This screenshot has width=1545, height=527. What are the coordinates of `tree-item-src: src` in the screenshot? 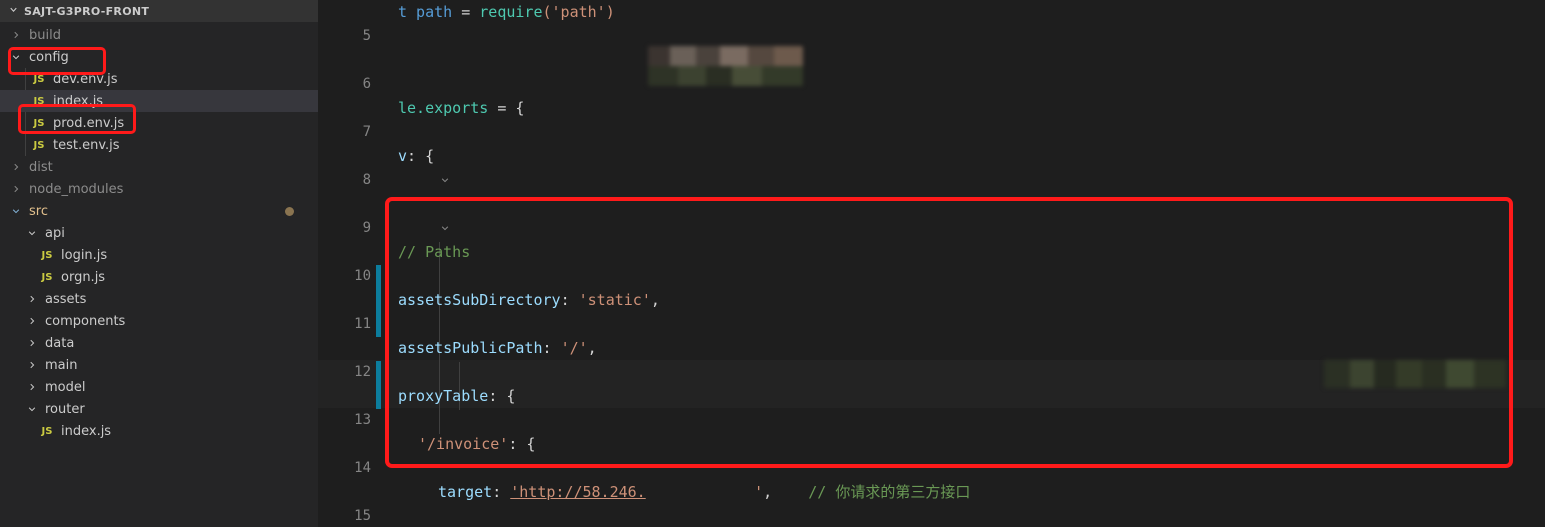 It's located at (159, 211).